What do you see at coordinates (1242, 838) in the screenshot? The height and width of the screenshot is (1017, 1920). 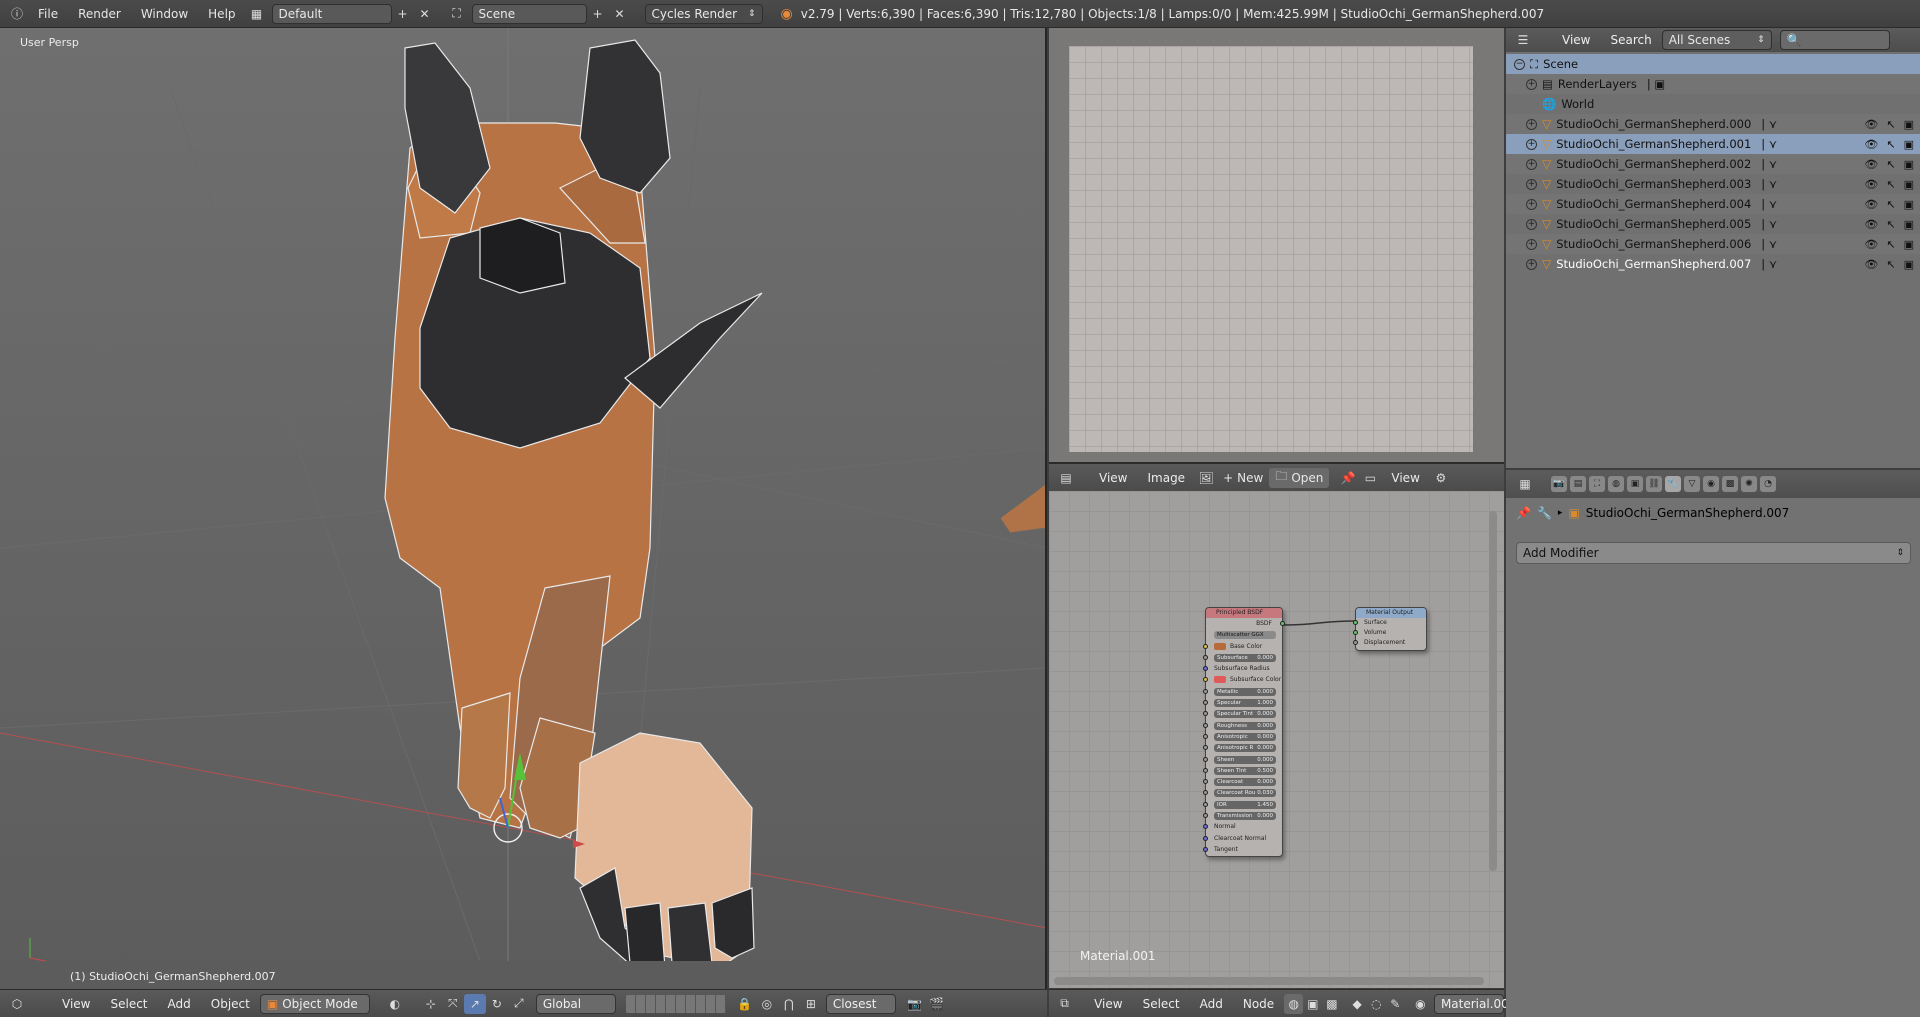 I see `principled-input-row: Clearcoat Normal` at bounding box center [1242, 838].